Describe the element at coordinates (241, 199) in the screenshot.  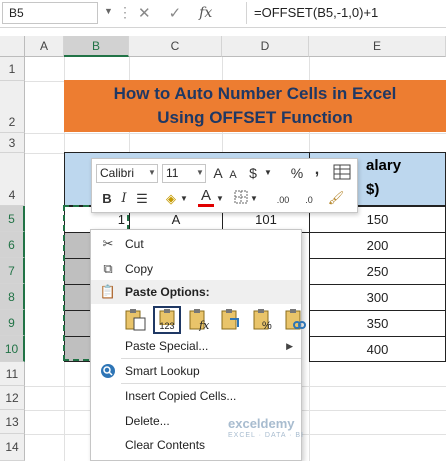
I see `borders-icon` at that location.